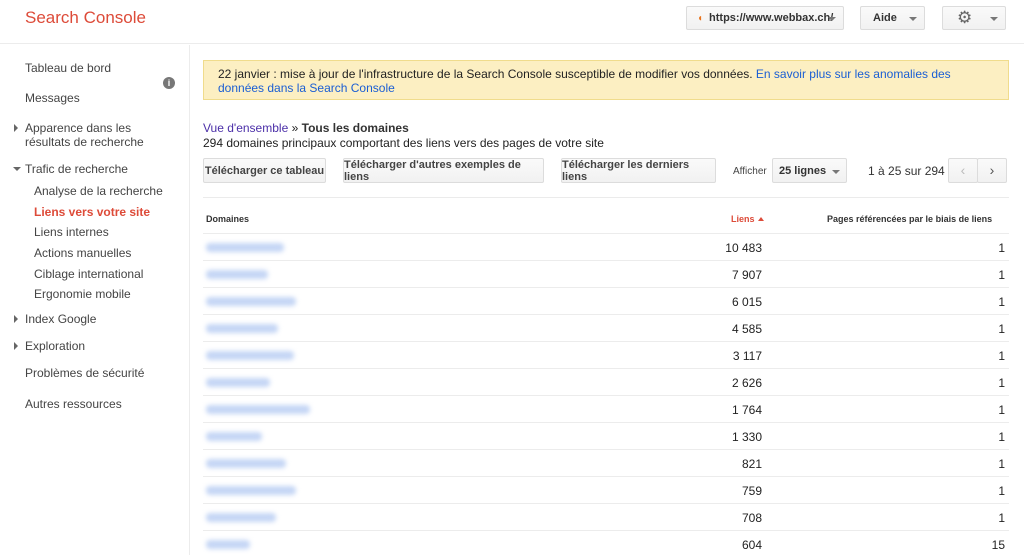 Image resolution: width=1024 pixels, height=557 pixels. What do you see at coordinates (751, 464) in the screenshot?
I see `cell-links: 821` at bounding box center [751, 464].